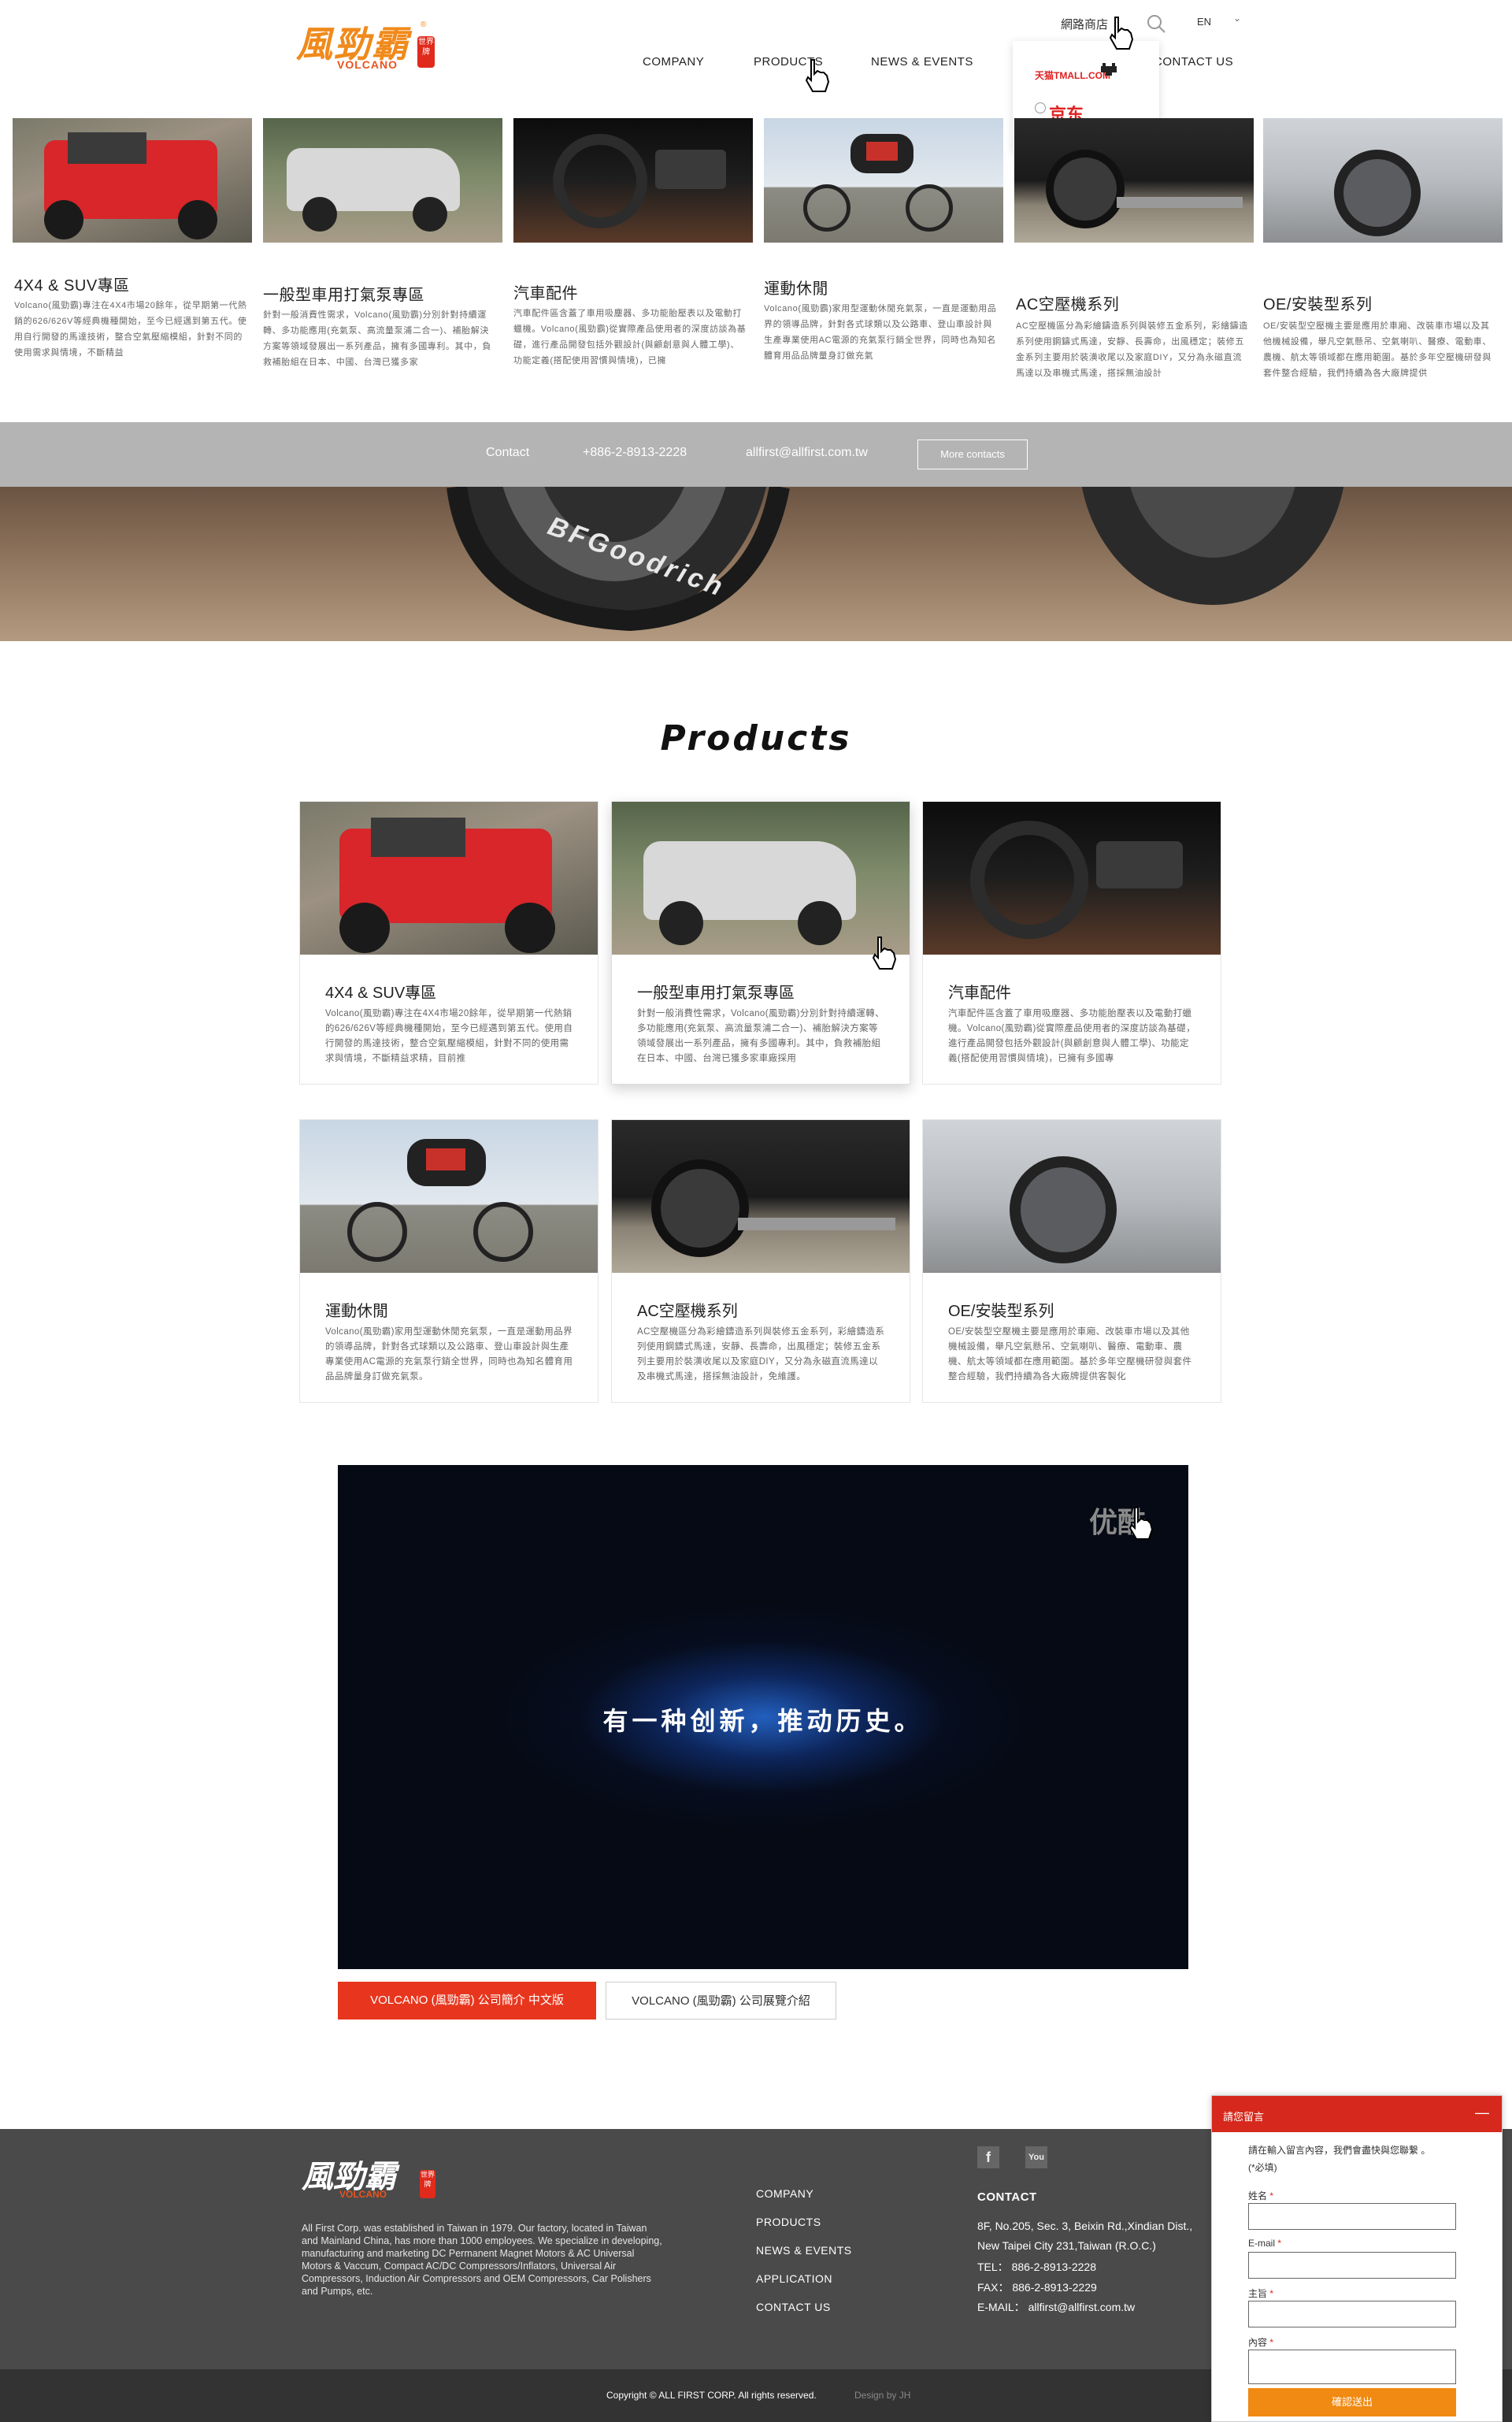 The image size is (1512, 2422). Describe the element at coordinates (882, 2395) in the screenshot. I see `design-credit: Design by JH` at that location.